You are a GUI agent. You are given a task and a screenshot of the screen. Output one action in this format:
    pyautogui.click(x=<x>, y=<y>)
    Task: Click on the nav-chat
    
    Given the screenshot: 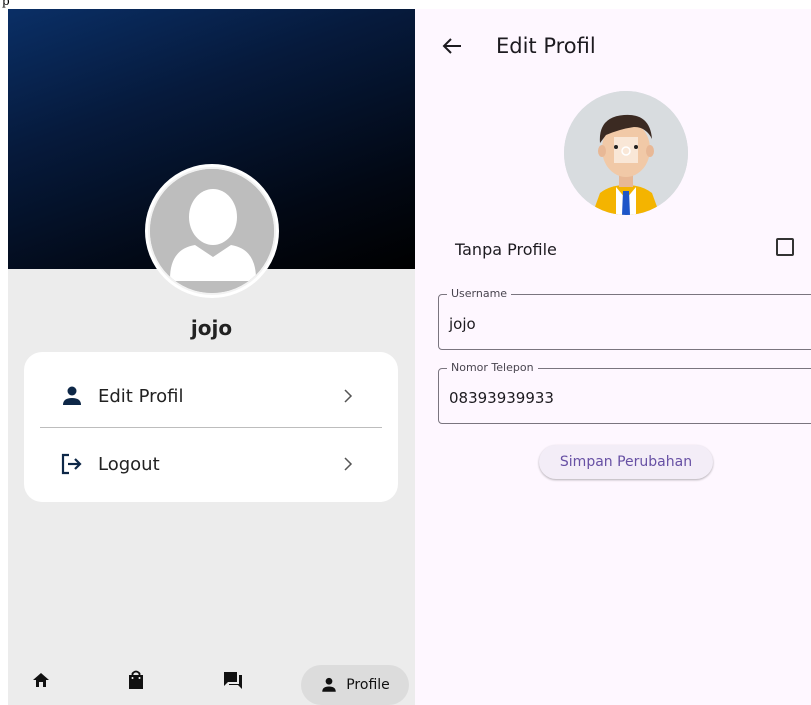 What is the action you would take?
    pyautogui.click(x=233, y=680)
    